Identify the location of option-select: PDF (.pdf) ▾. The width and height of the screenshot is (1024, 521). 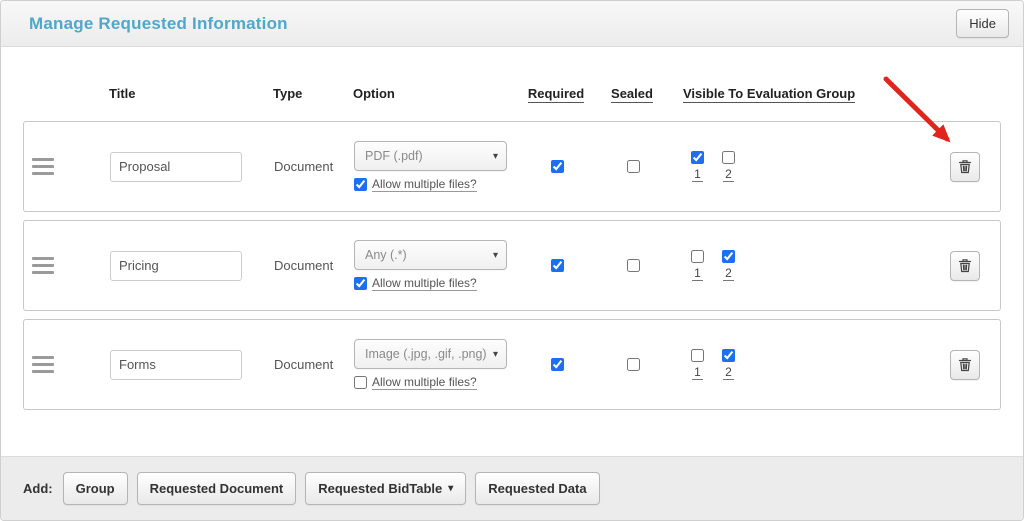
(430, 156).